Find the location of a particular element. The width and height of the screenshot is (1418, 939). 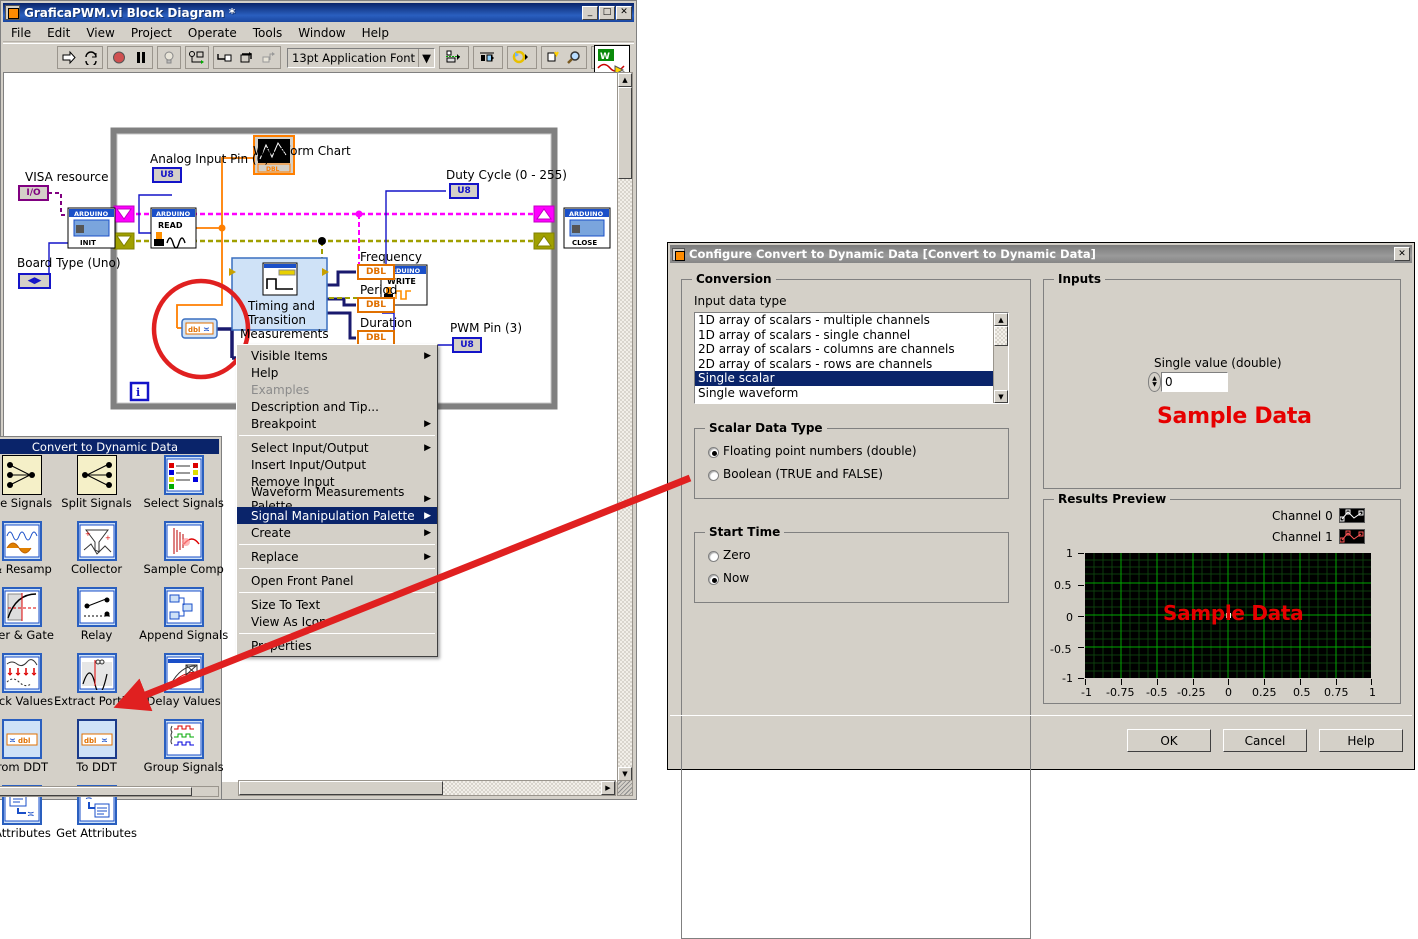

abort-execution-icon is located at coordinates (119, 57).